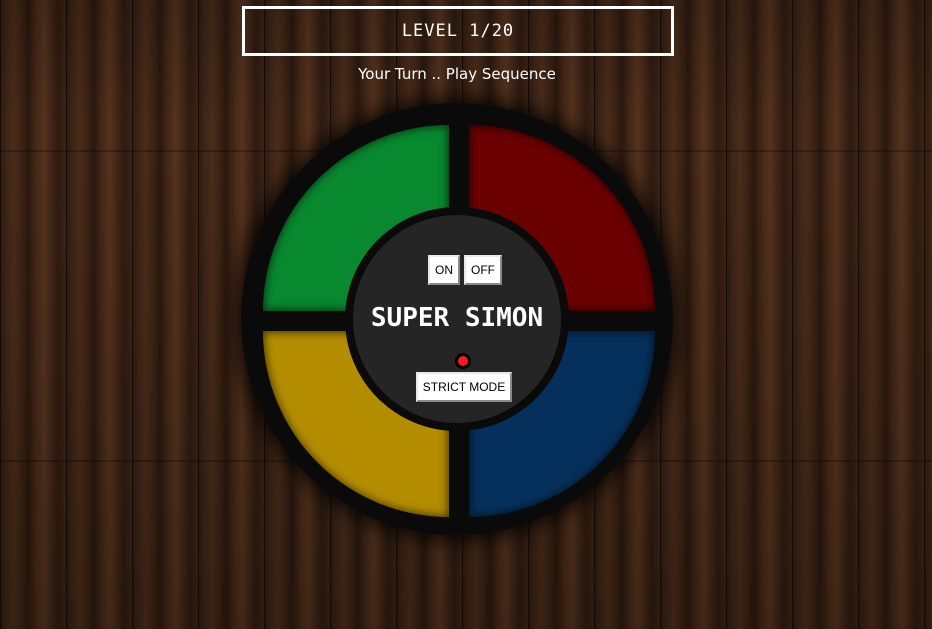  What do you see at coordinates (483, 270) in the screenshot?
I see `off-button: OFF` at bounding box center [483, 270].